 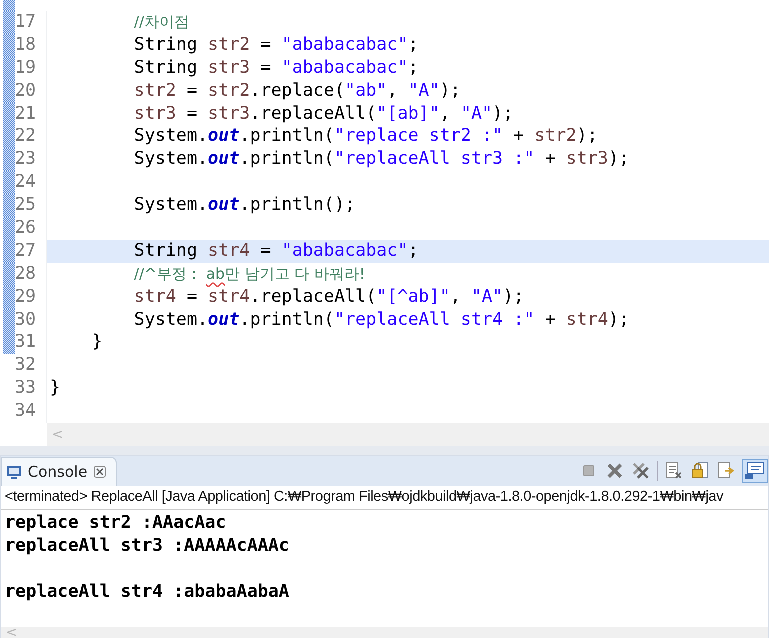 I want to click on line-number: 19, so click(x=31, y=68).